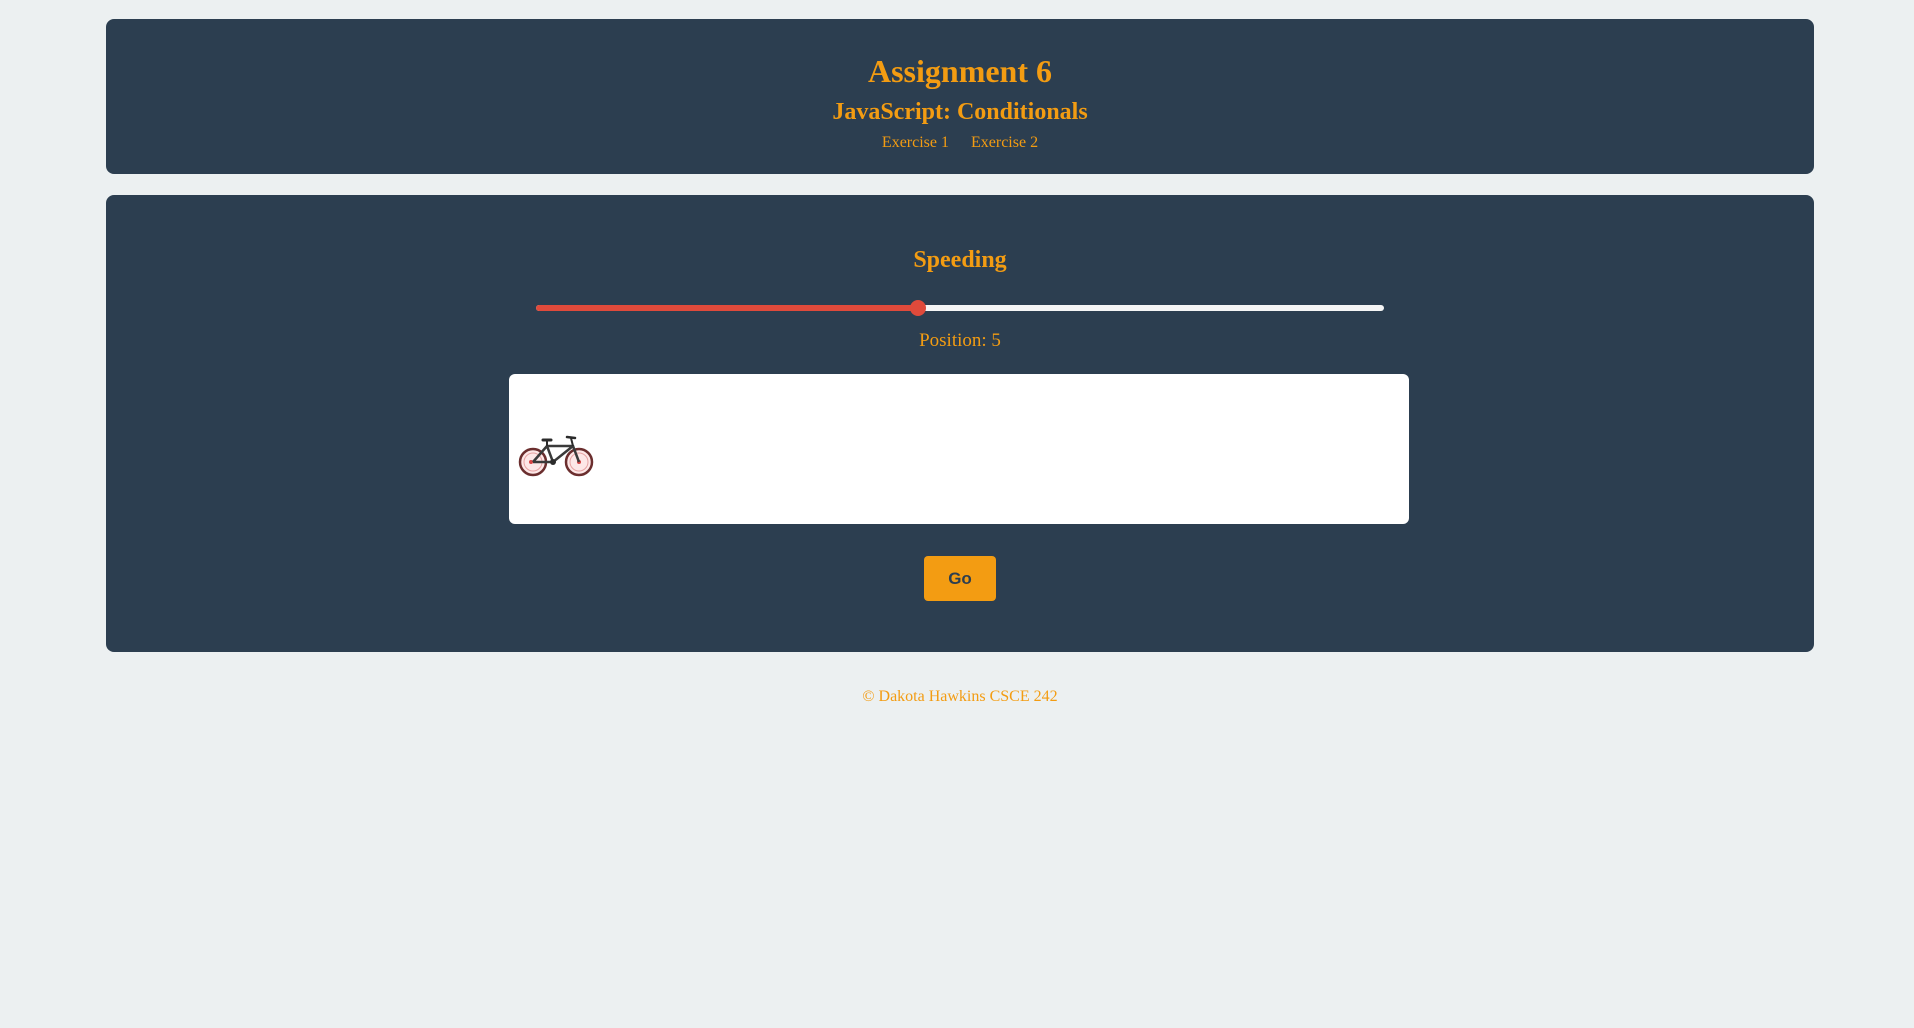 Image resolution: width=1914 pixels, height=1028 pixels. Describe the element at coordinates (959, 449) in the screenshot. I see `race-track` at that location.